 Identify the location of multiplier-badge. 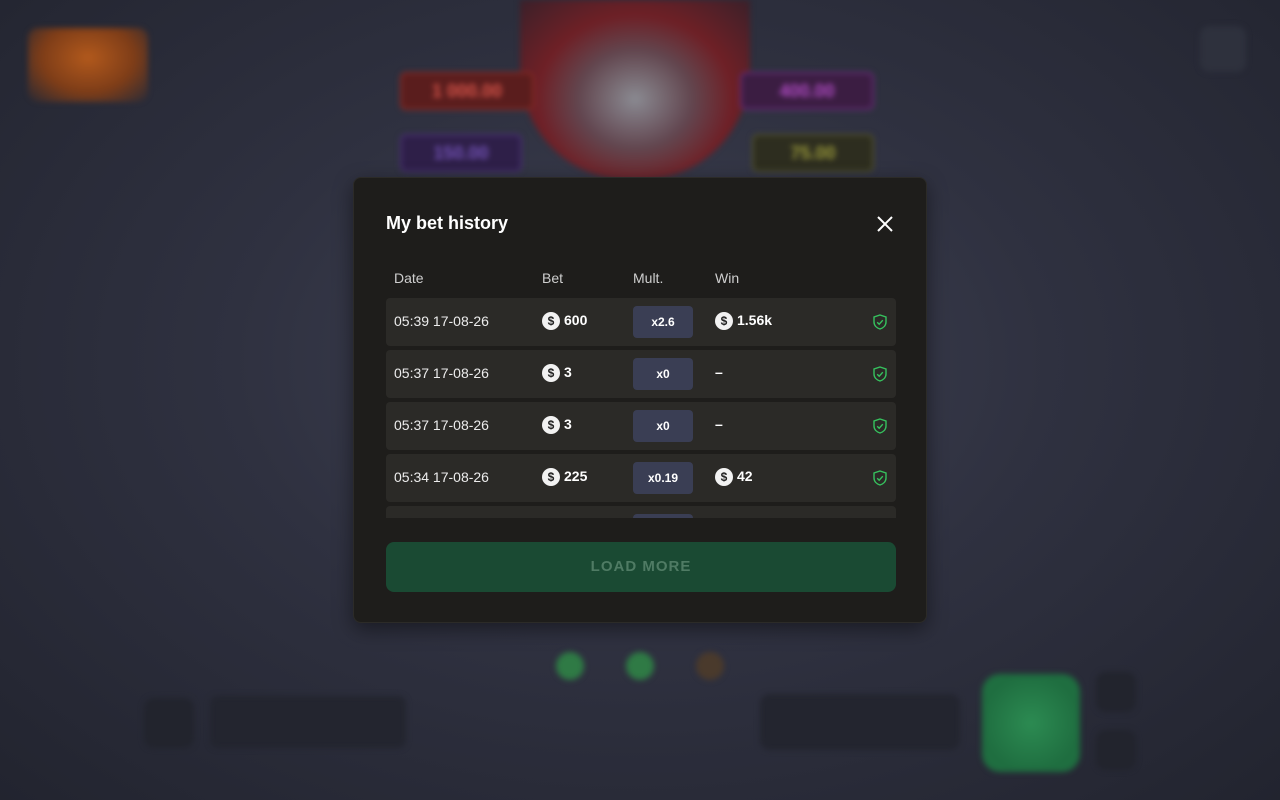
(663, 516).